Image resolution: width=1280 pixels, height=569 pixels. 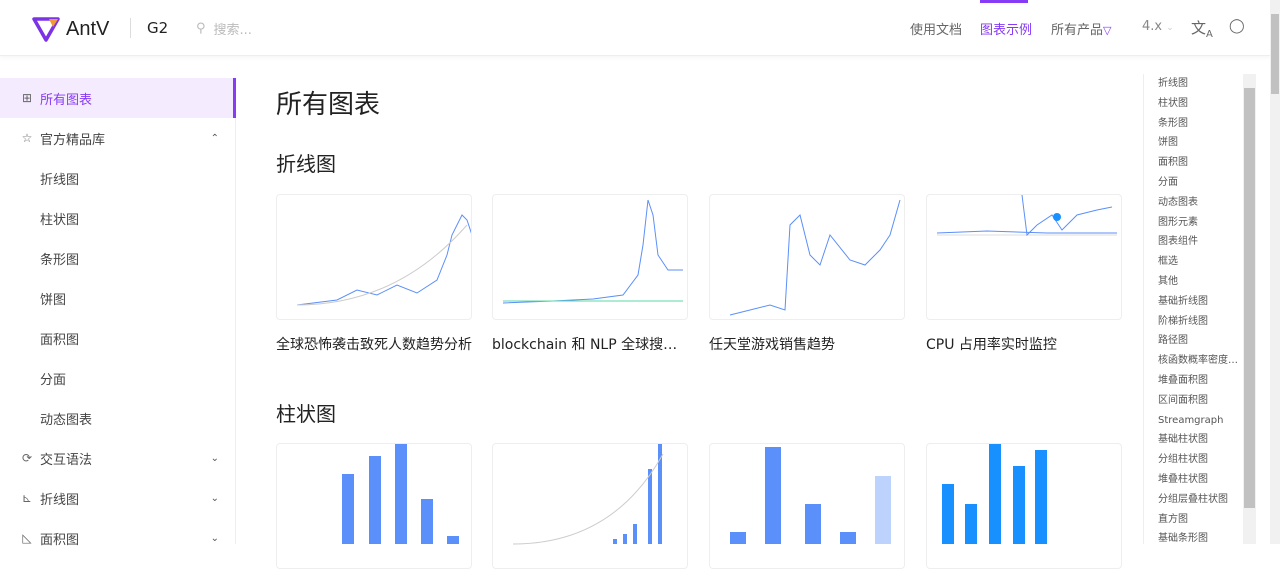 I want to click on anchor-link: 基础条形图, so click(x=1193, y=539).